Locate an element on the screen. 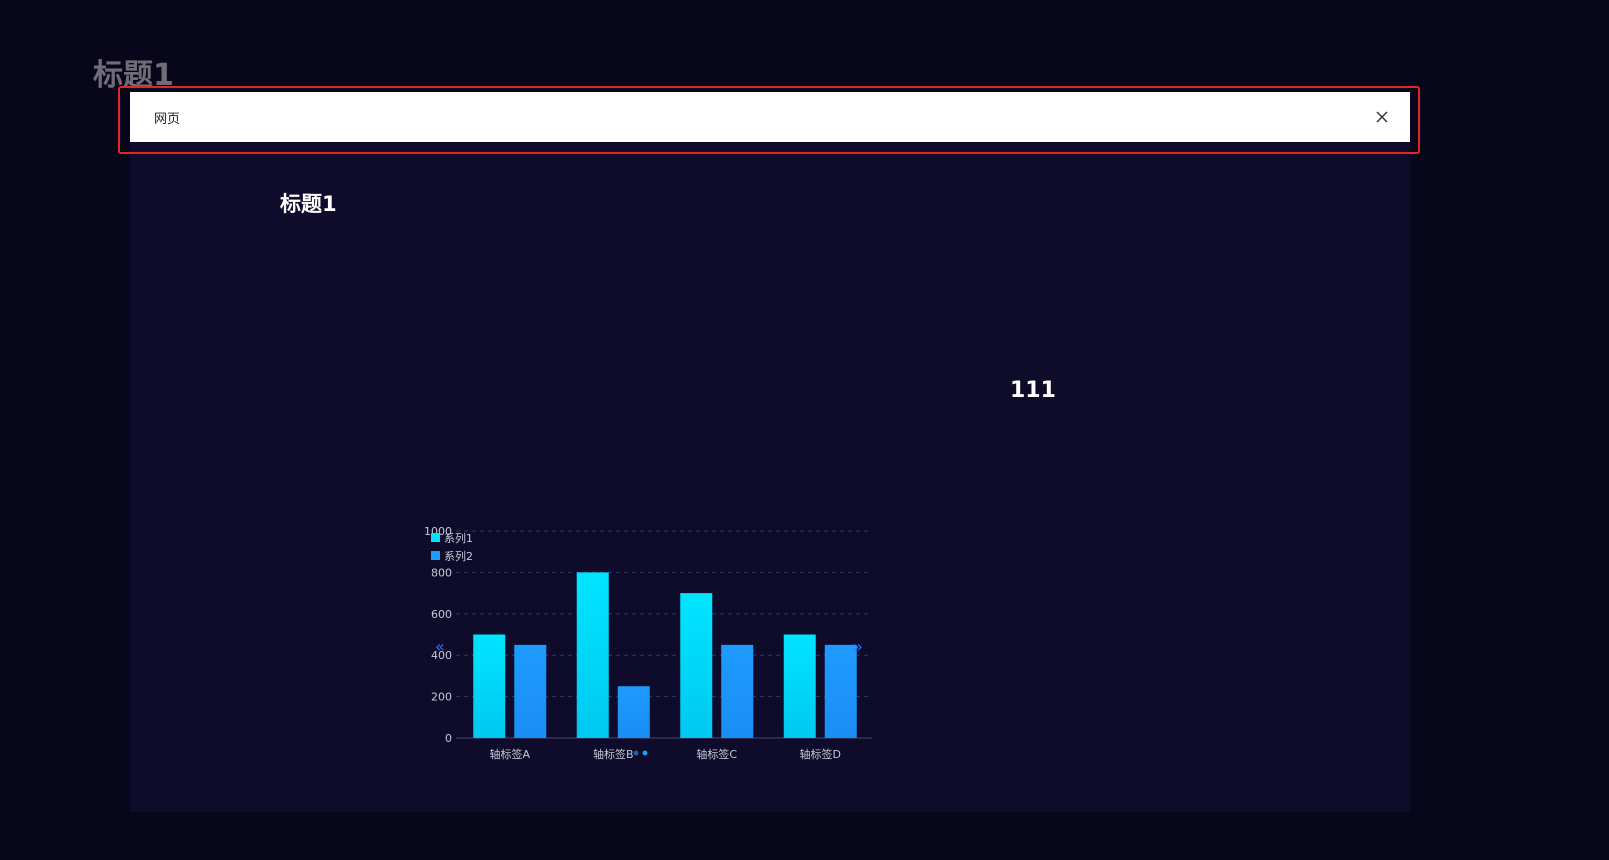 This screenshot has width=1609, height=860. y-tick-label: 0 is located at coordinates (448, 738).